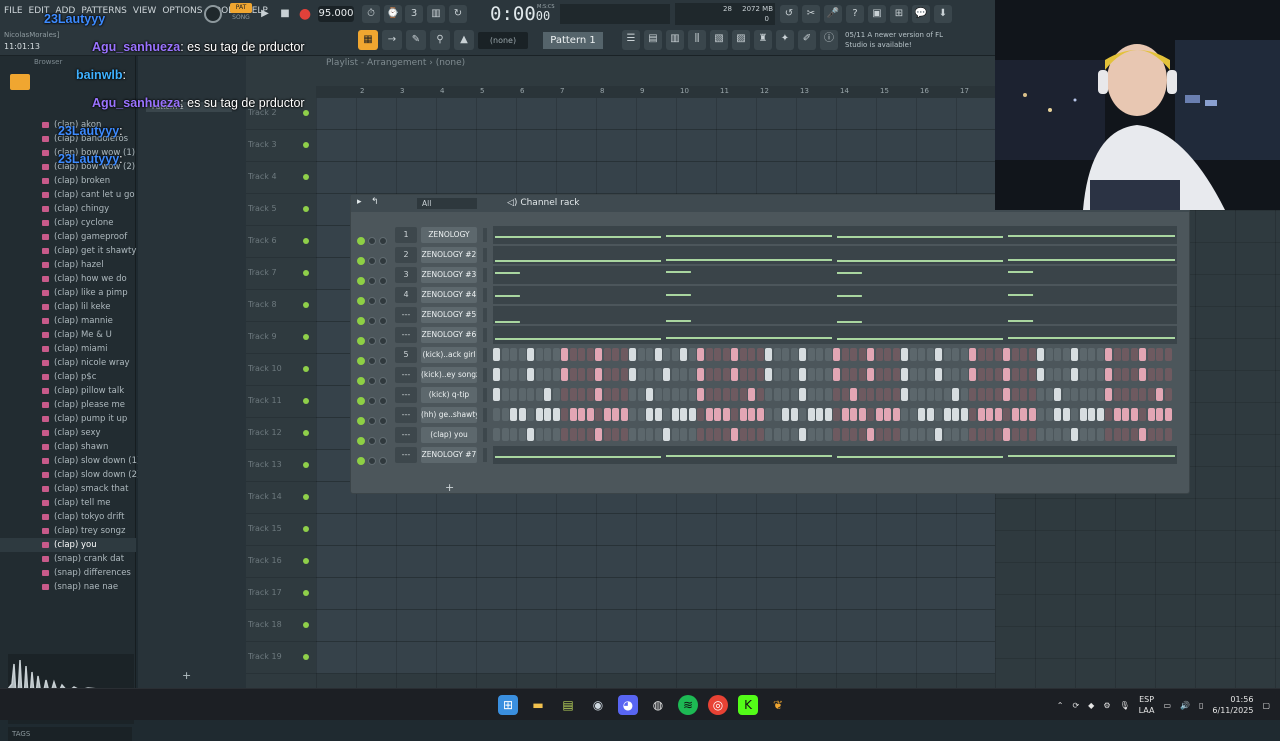 The height and width of the screenshot is (741, 1280). I want to click on channel-row: 5 (kick)..ack girl, so click(772, 355).